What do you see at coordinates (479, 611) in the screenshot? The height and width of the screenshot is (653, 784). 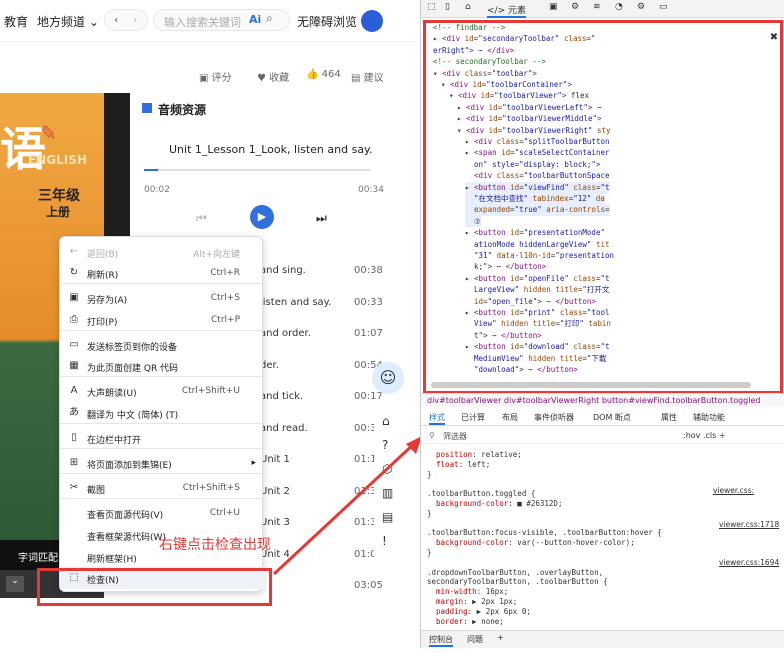 I see `css-rule-line: padding: ▶ 2px 6px 0;` at bounding box center [479, 611].